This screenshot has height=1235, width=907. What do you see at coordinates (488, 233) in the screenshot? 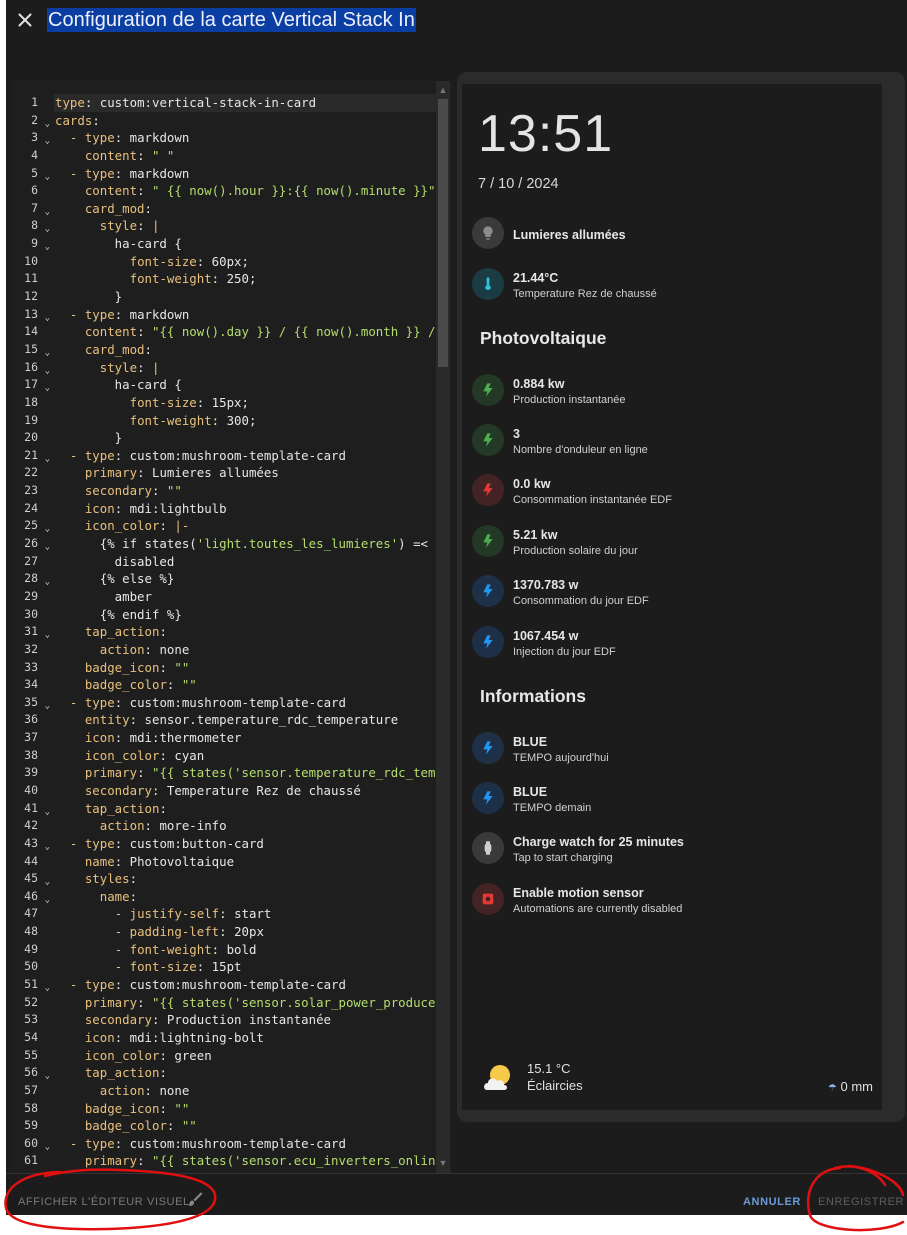
I see `lightbulb-icon` at bounding box center [488, 233].